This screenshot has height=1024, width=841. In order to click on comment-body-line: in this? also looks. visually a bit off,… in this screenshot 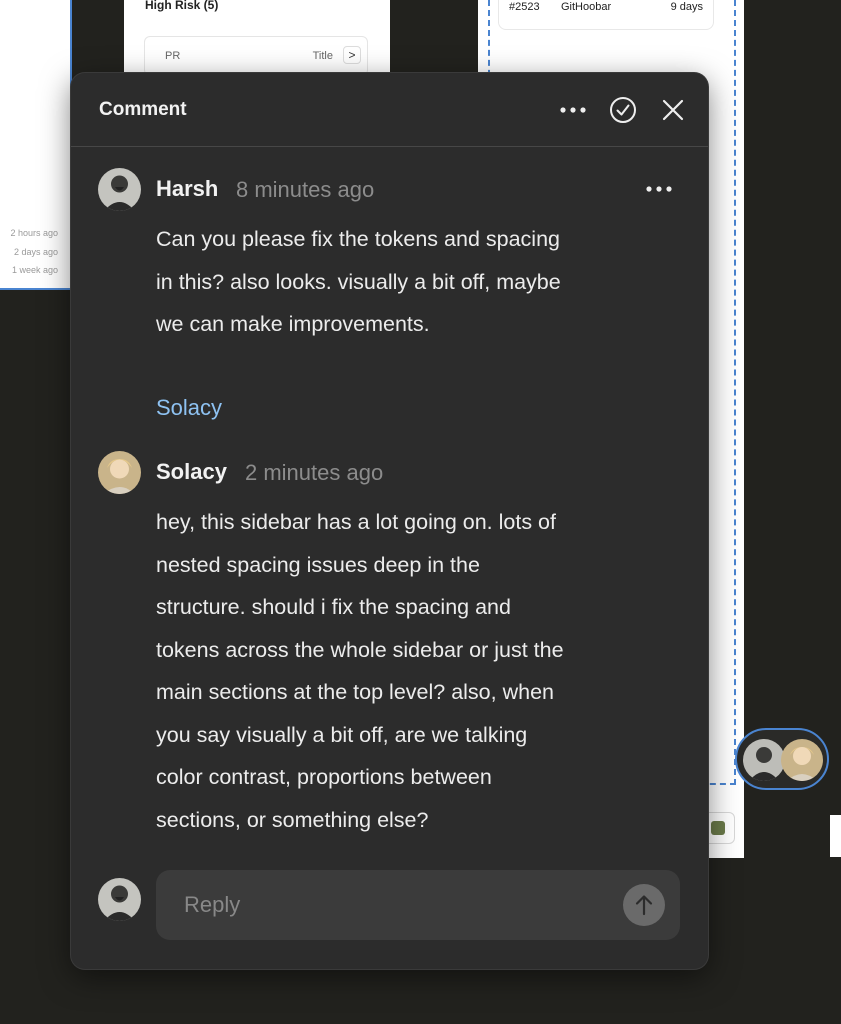, I will do `click(358, 281)`.